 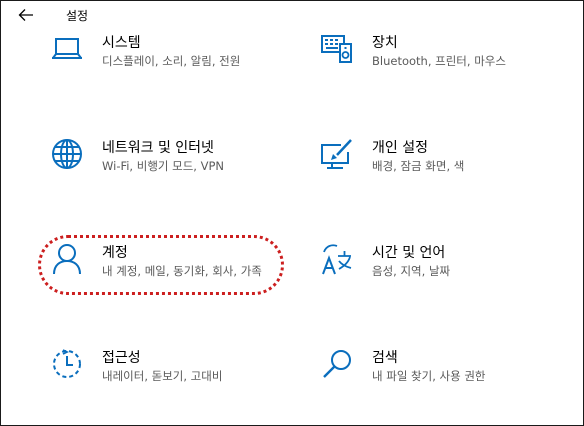 I want to click on laptop-icon, so click(x=67, y=49).